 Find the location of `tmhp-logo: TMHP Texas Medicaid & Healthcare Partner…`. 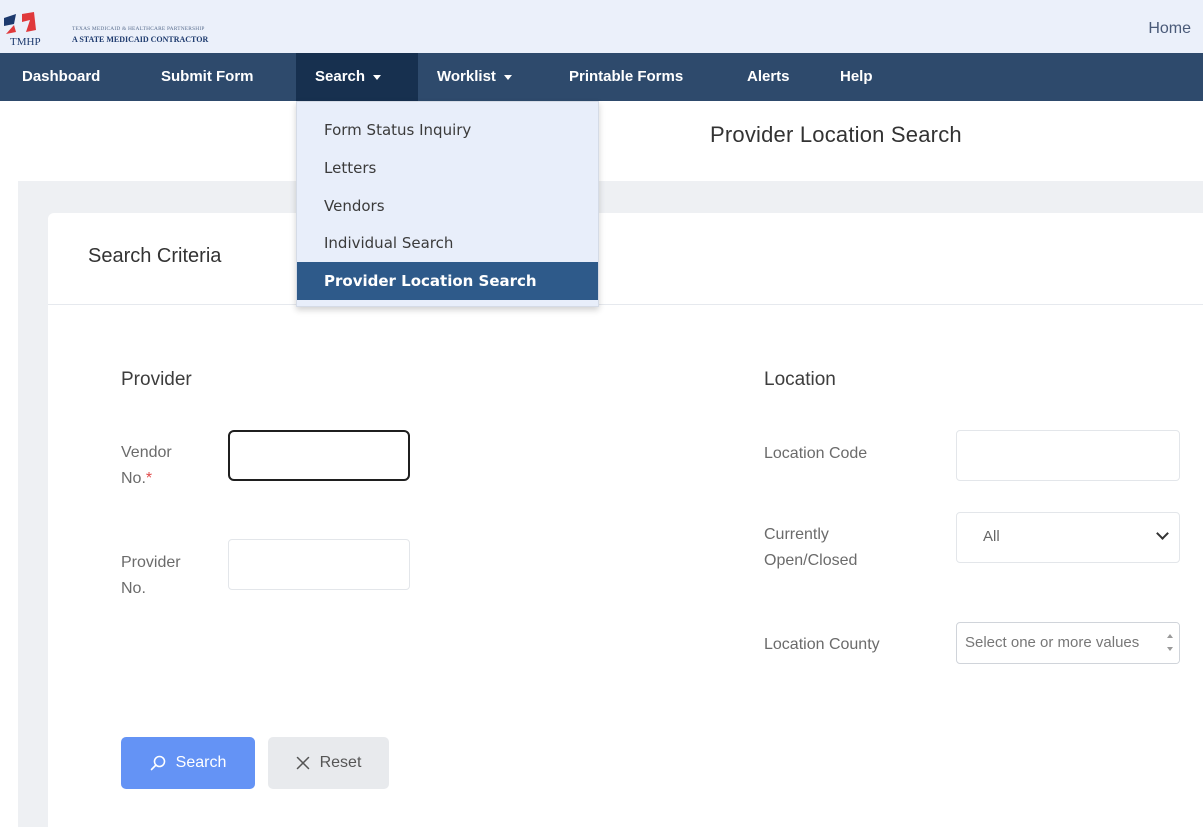

tmhp-logo: TMHP Texas Medicaid & Healthcare Partner… is located at coordinates (139, 30).